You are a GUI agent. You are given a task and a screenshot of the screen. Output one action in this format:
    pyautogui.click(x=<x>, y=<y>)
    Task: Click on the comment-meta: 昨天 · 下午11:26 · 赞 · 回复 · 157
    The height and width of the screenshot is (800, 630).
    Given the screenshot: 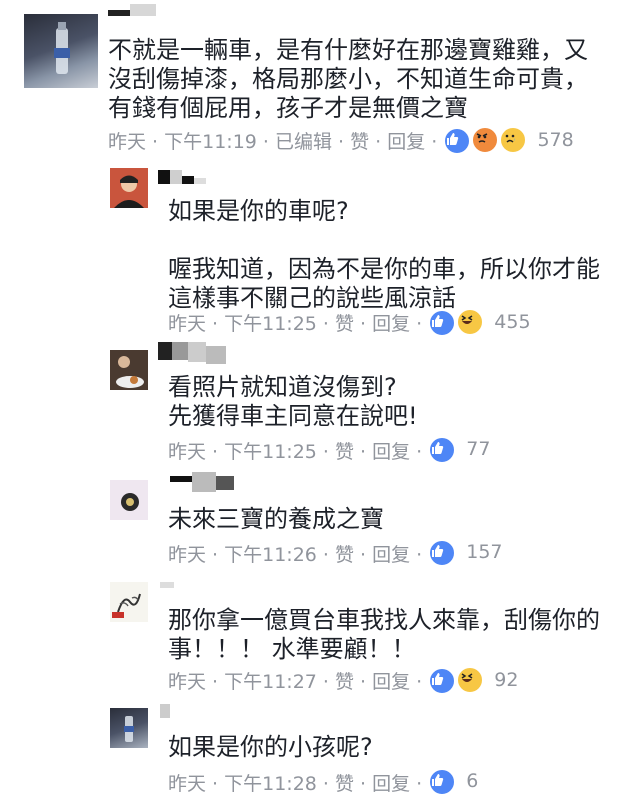 What is the action you would take?
    pyautogui.click(x=335, y=553)
    